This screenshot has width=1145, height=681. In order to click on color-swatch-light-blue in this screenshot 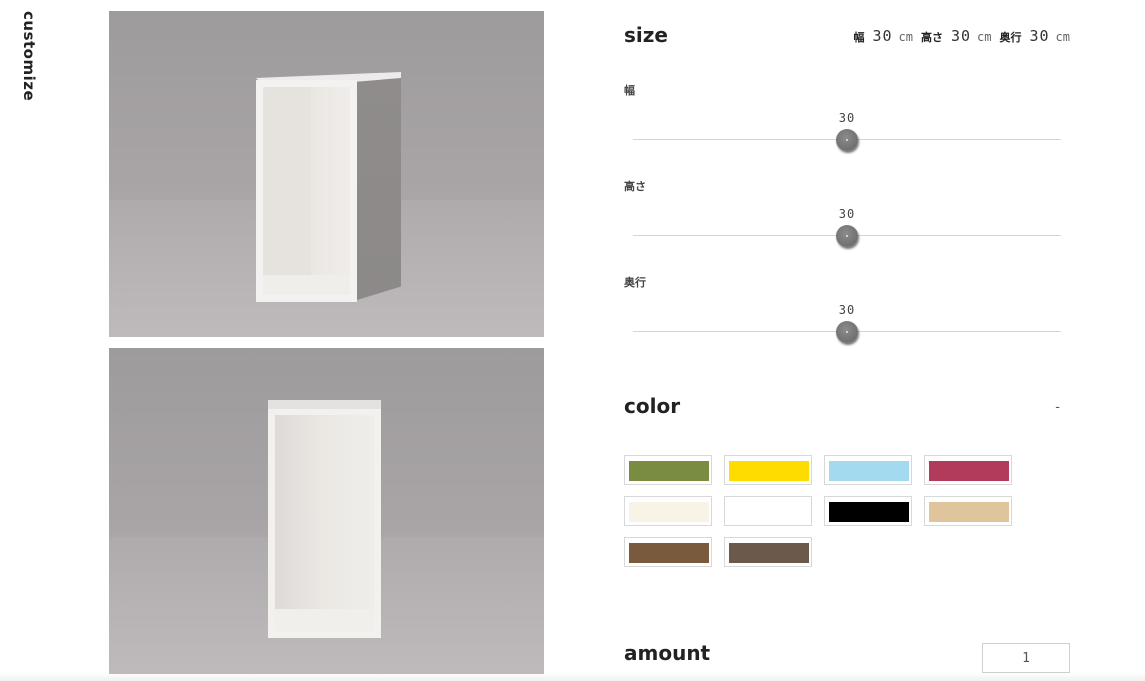, I will do `click(868, 470)`.